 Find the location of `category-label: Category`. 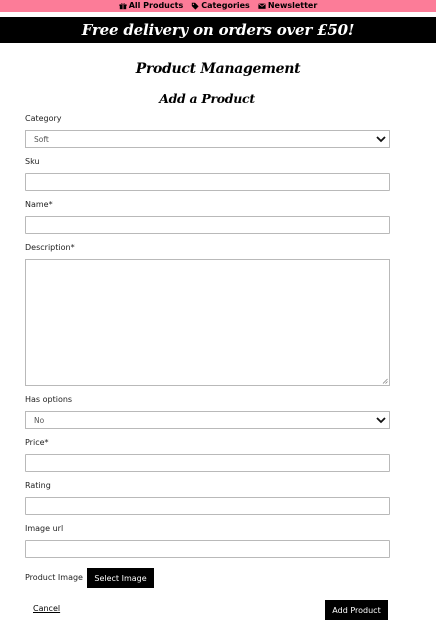

category-label: Category is located at coordinates (43, 118).